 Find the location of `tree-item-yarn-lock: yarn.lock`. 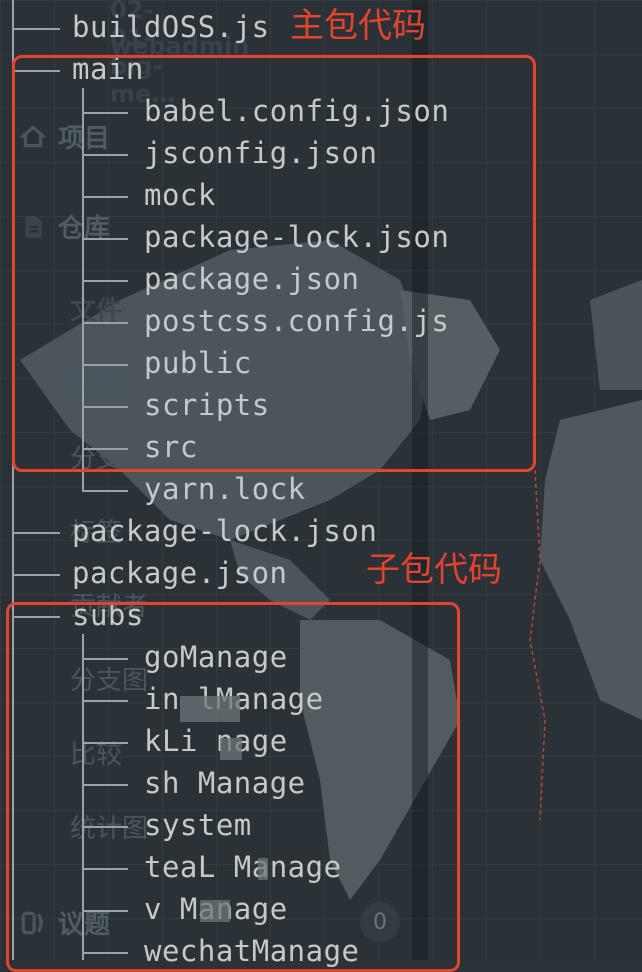

tree-item-yarn-lock: yarn.lock is located at coordinates (225, 489).